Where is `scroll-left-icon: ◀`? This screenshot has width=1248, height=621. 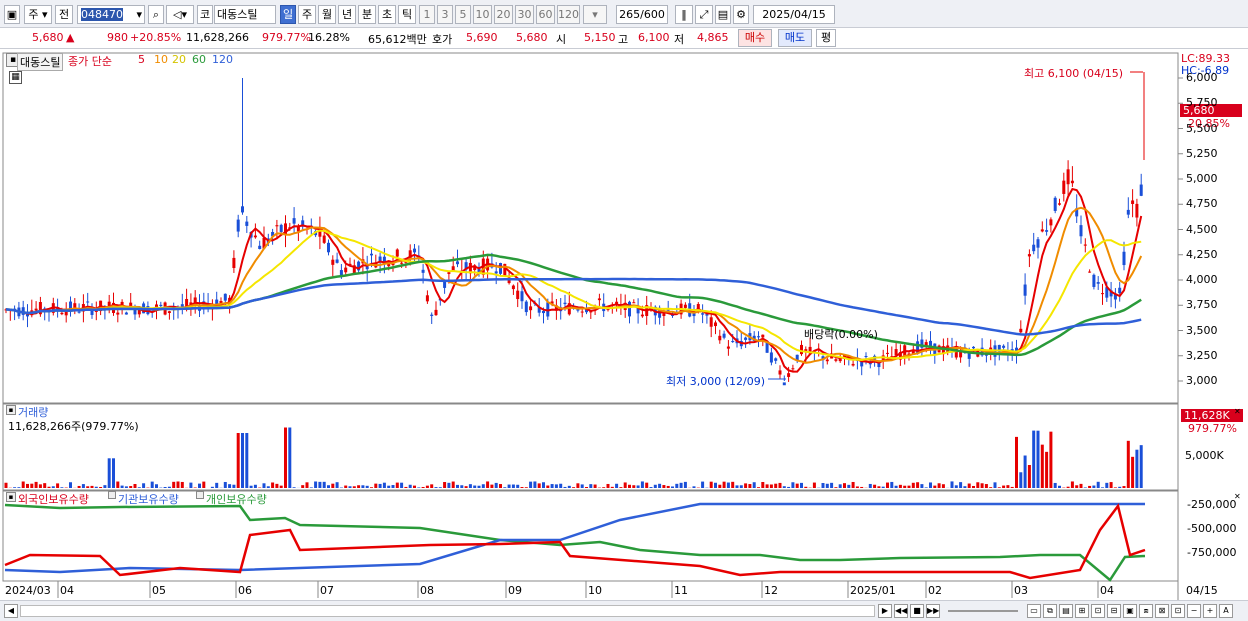 scroll-left-icon: ◀ is located at coordinates (11, 611).